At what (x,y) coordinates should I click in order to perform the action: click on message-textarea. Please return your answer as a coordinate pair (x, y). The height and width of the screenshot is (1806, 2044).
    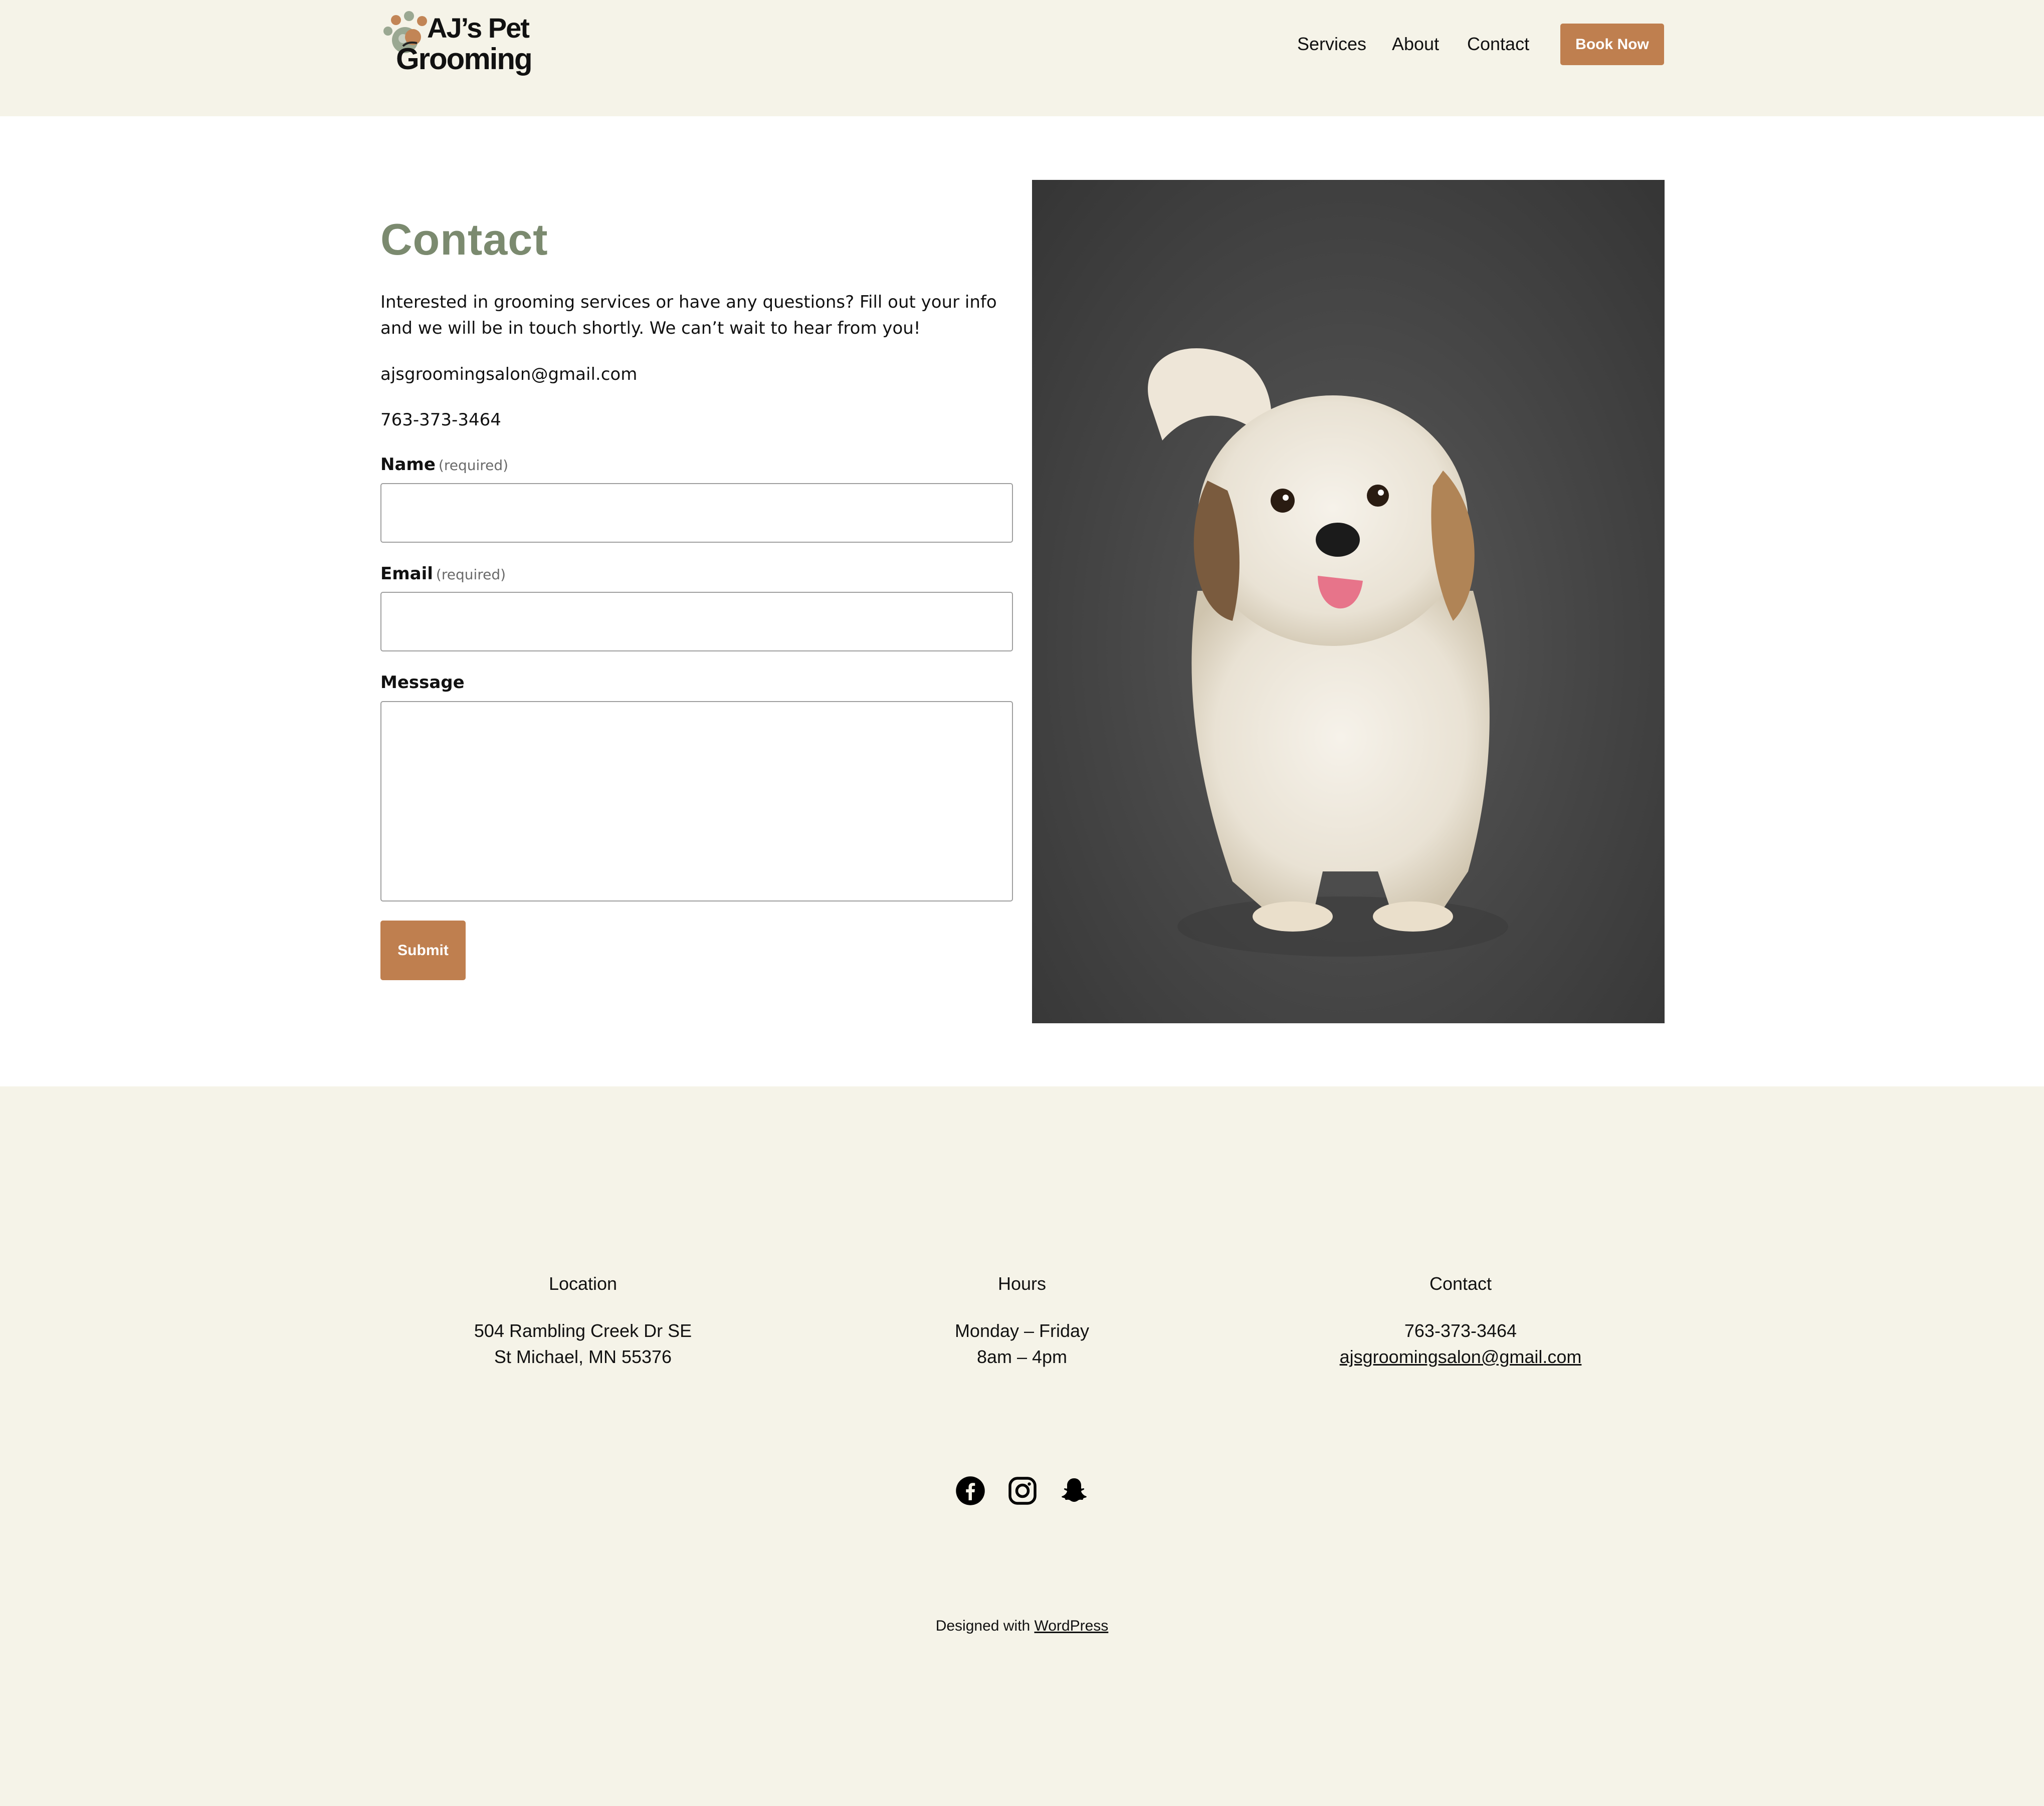
    Looking at the image, I should click on (696, 801).